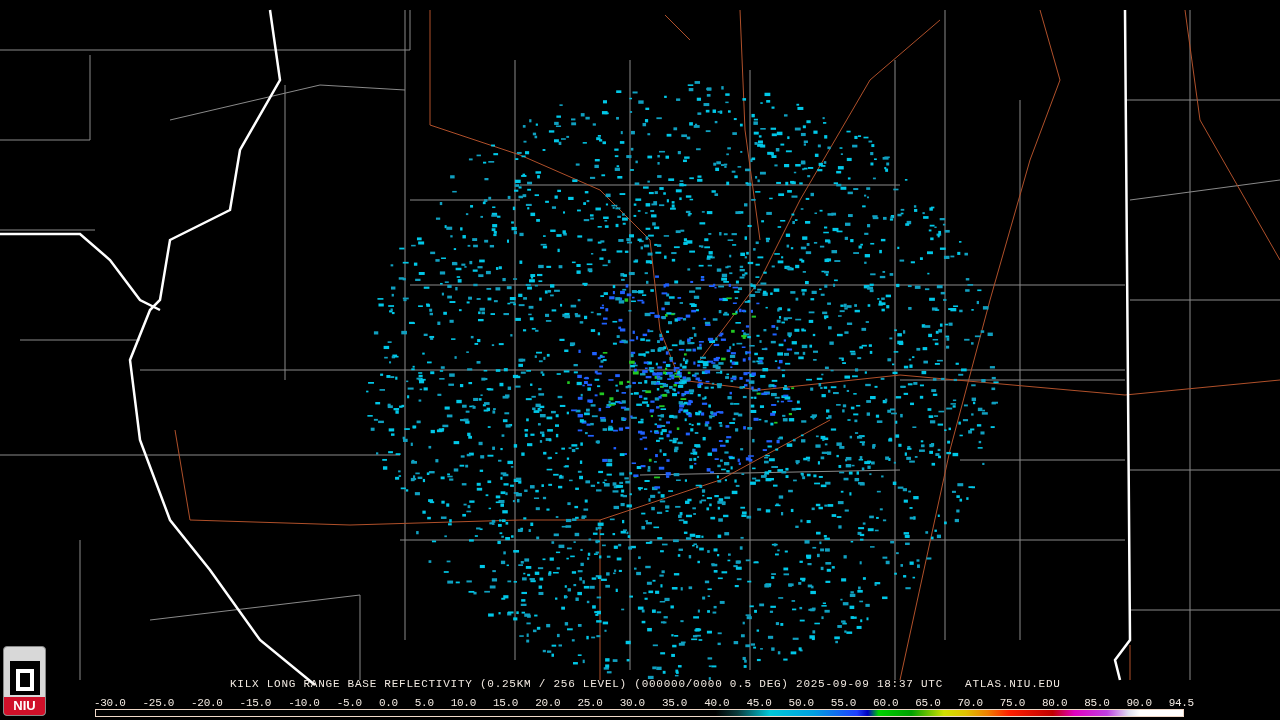  I want to click on legend-label: 94.5, so click(1181, 703).